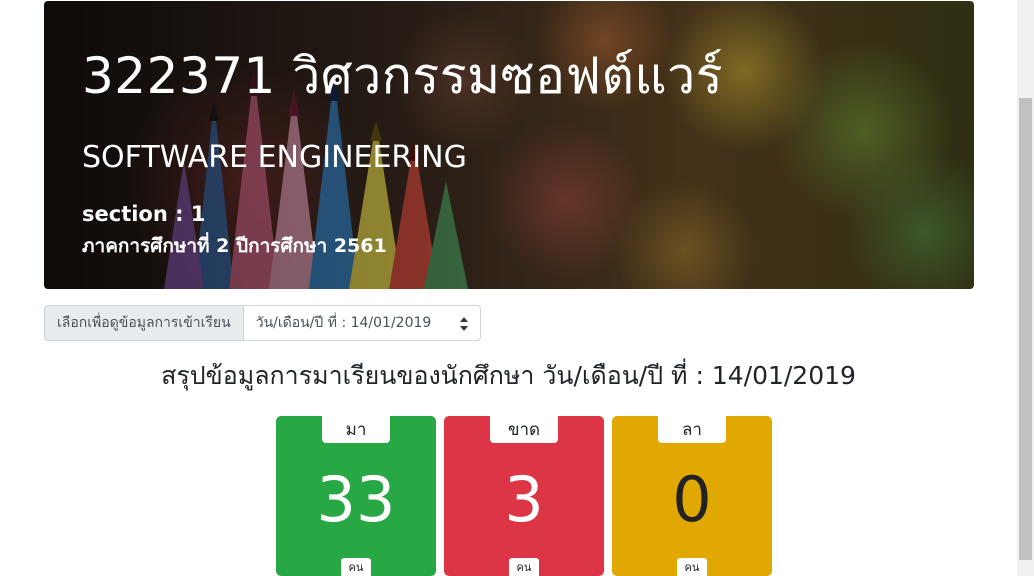  I want to click on leave-card: ลา 0 คน, so click(692, 496).